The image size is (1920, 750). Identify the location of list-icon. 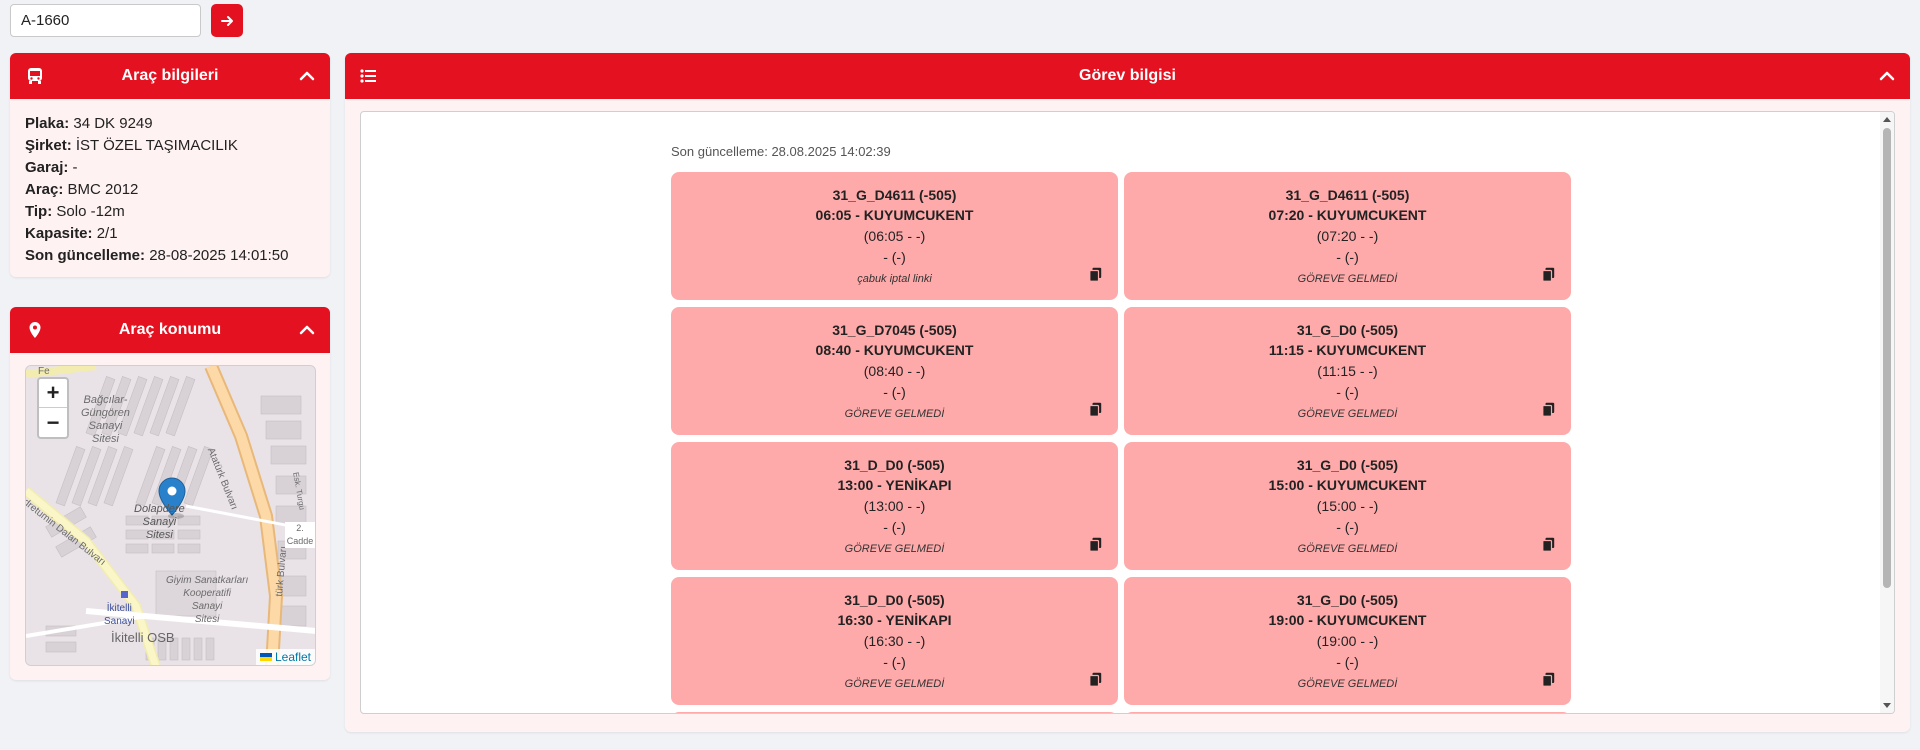
(368, 76).